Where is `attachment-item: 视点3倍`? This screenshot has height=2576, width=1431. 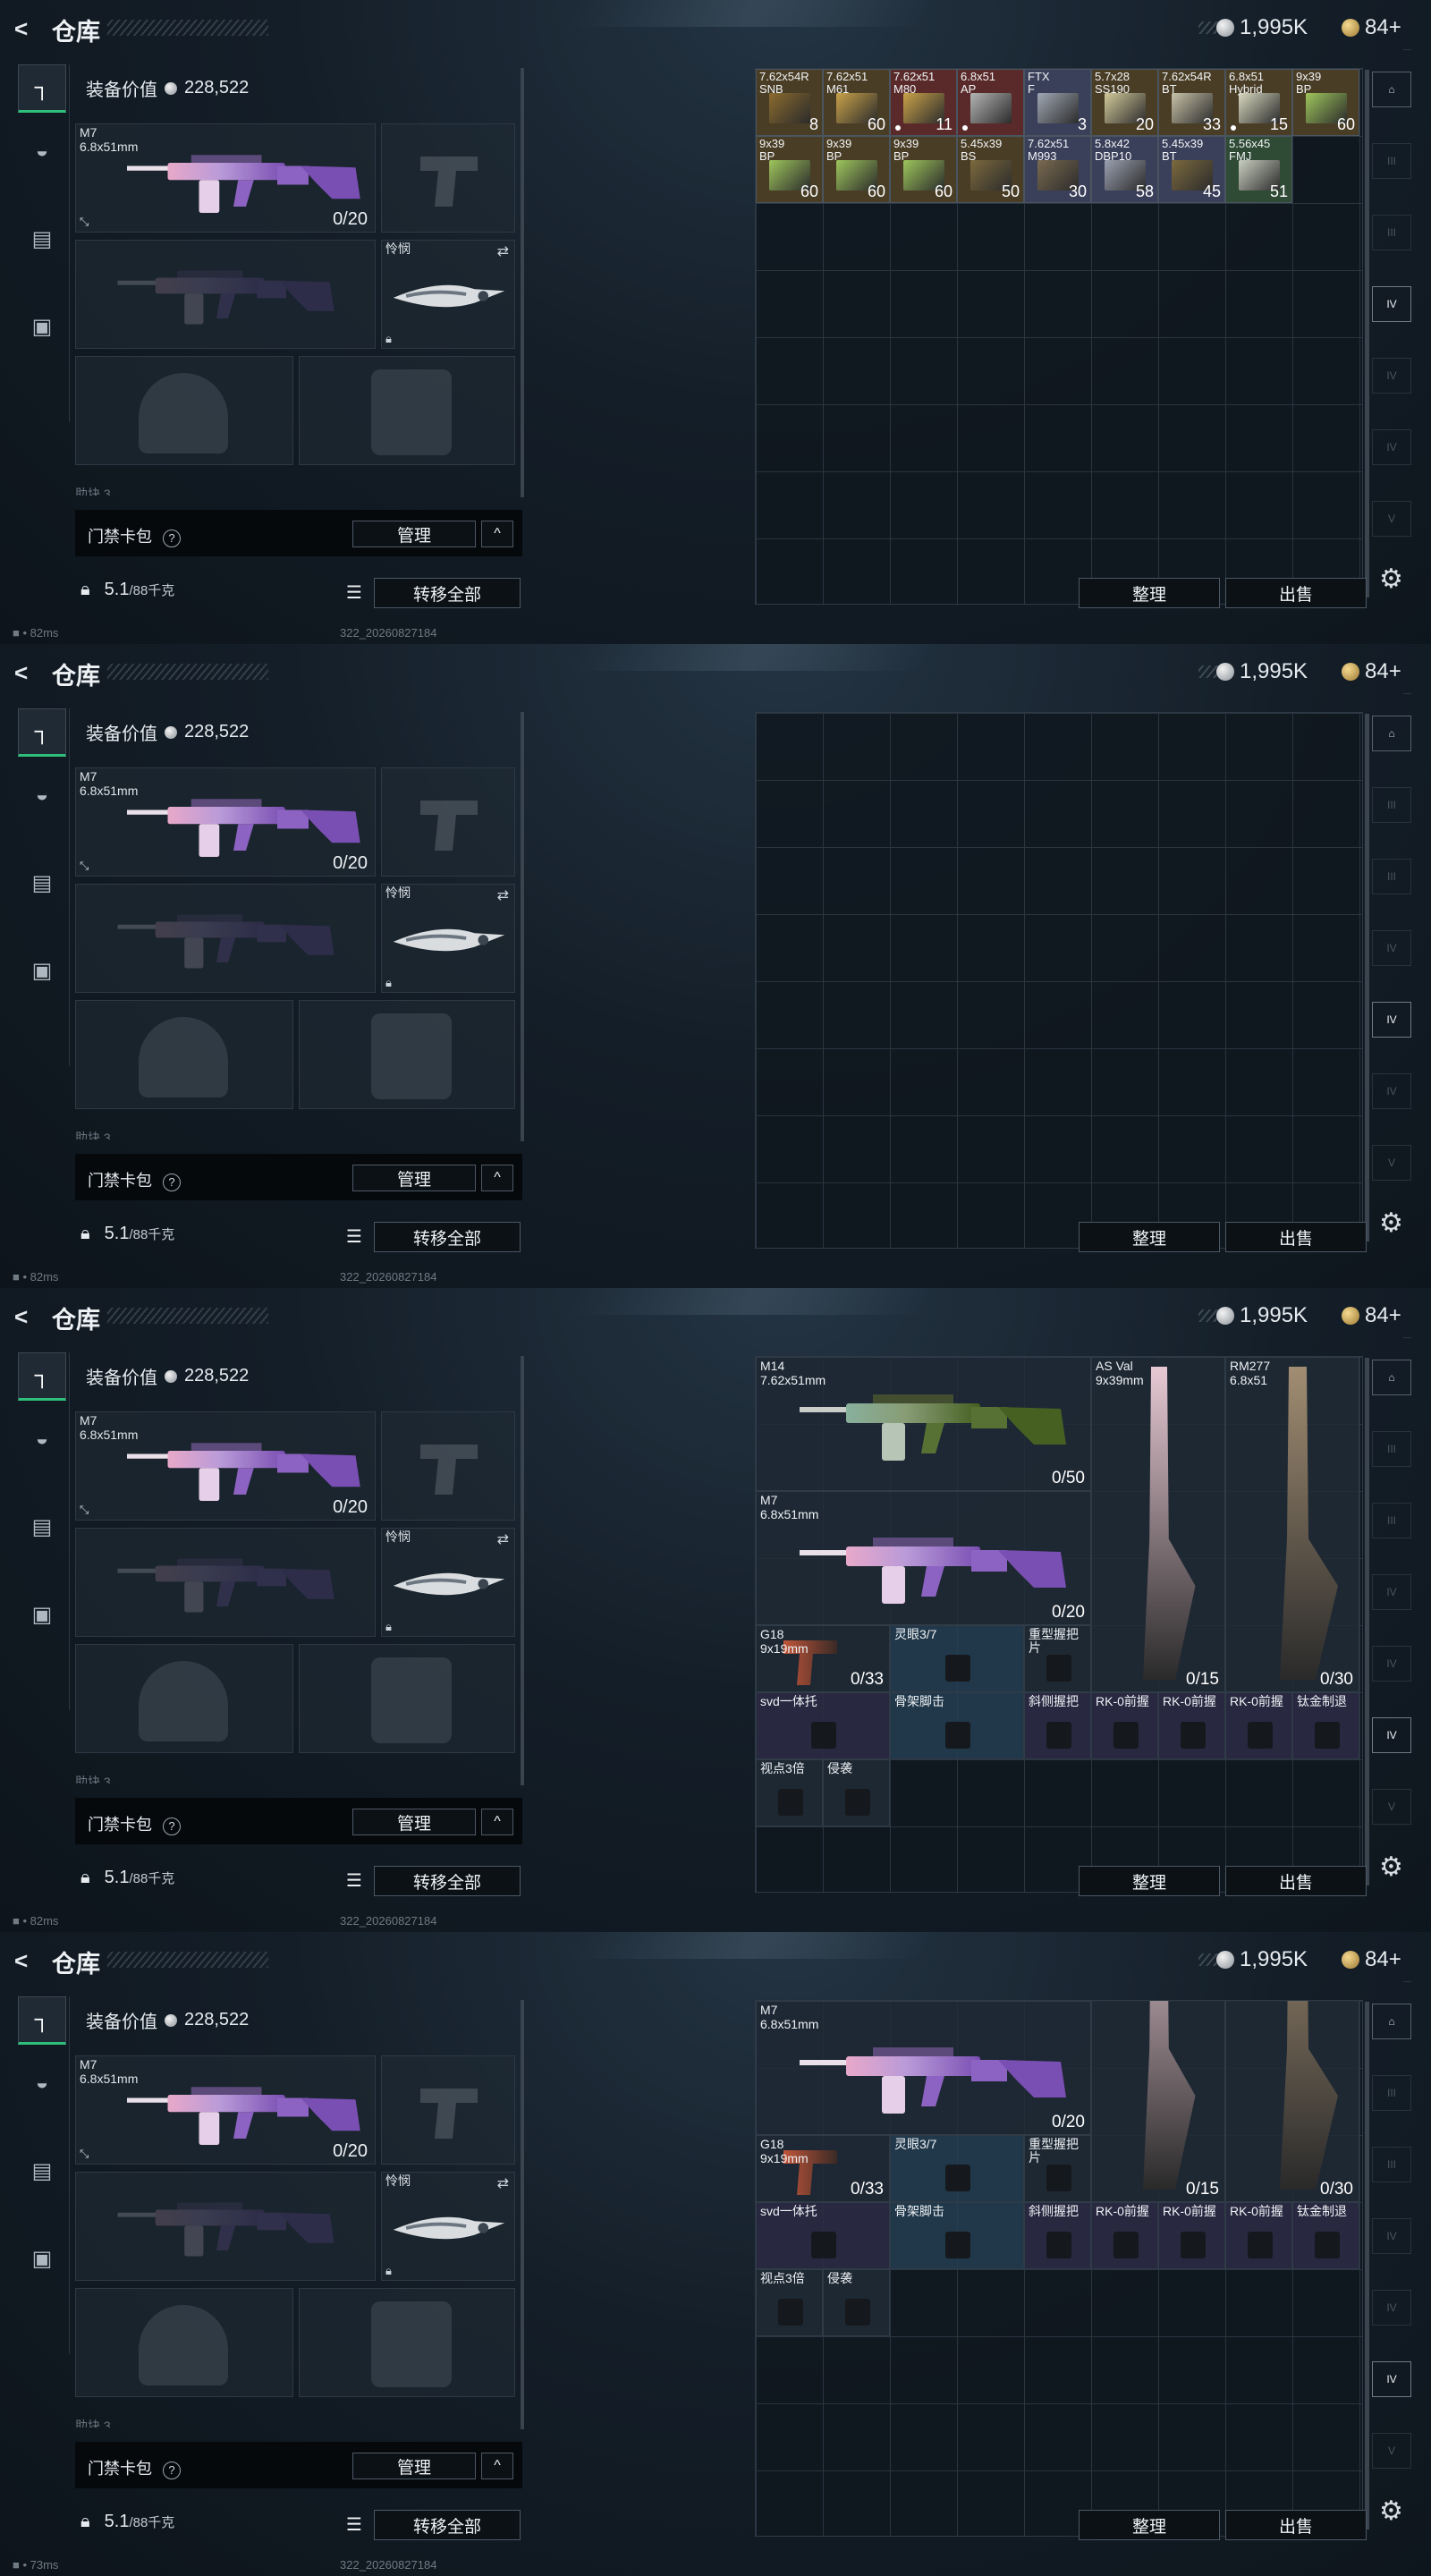 attachment-item: 视点3倍 is located at coordinates (790, 1792).